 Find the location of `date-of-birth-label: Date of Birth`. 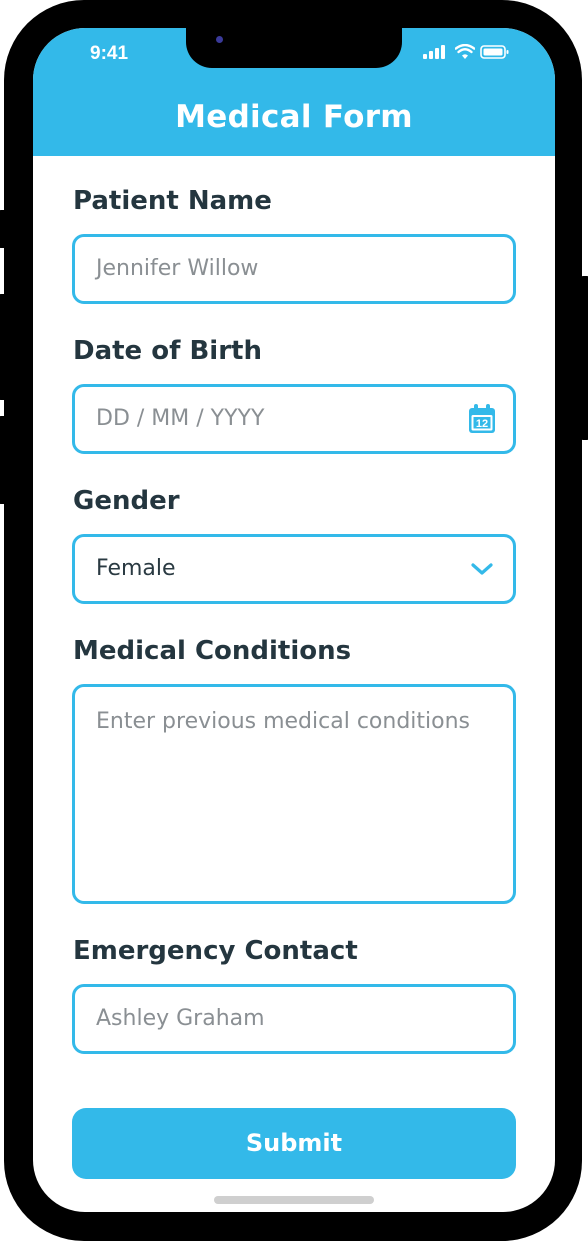

date-of-birth-label: Date of Birth is located at coordinates (167, 351).